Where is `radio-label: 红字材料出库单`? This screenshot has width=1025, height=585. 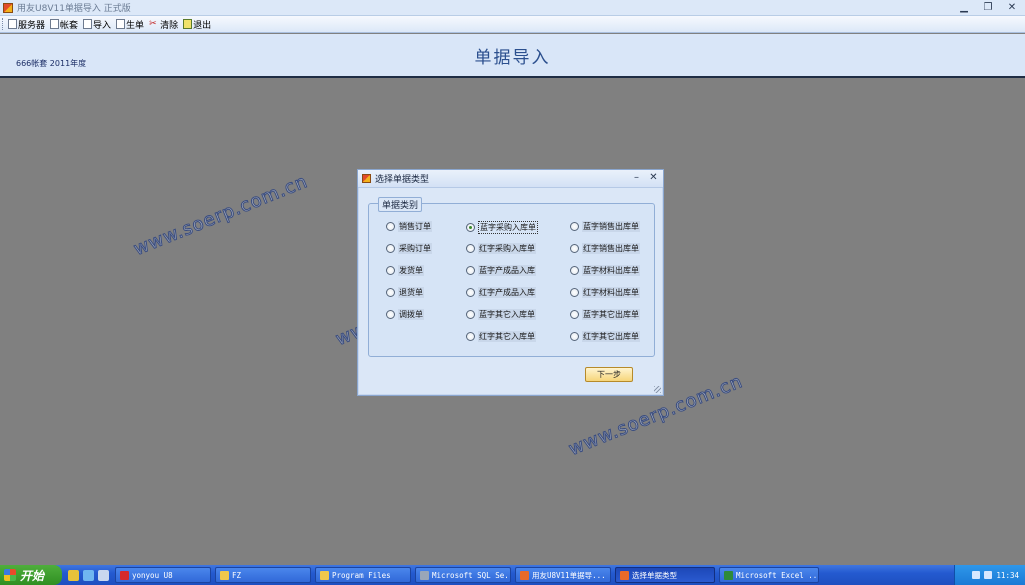
radio-label: 红字材料出库单 is located at coordinates (611, 292).